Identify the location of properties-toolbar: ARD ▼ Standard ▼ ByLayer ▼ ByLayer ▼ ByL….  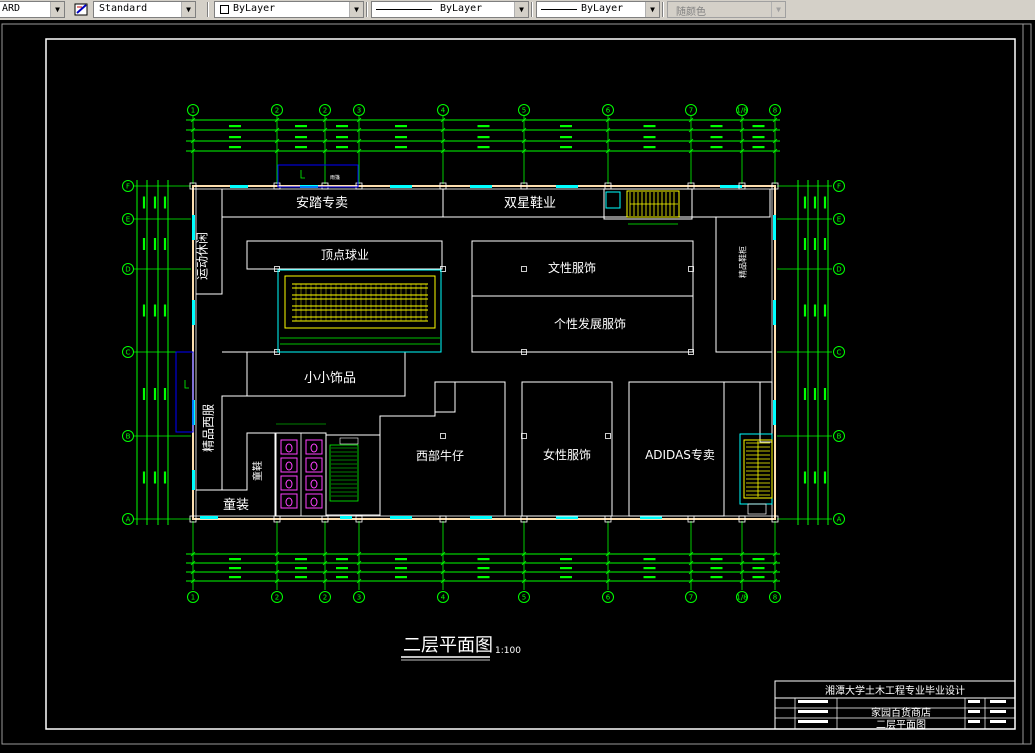
(517, 10).